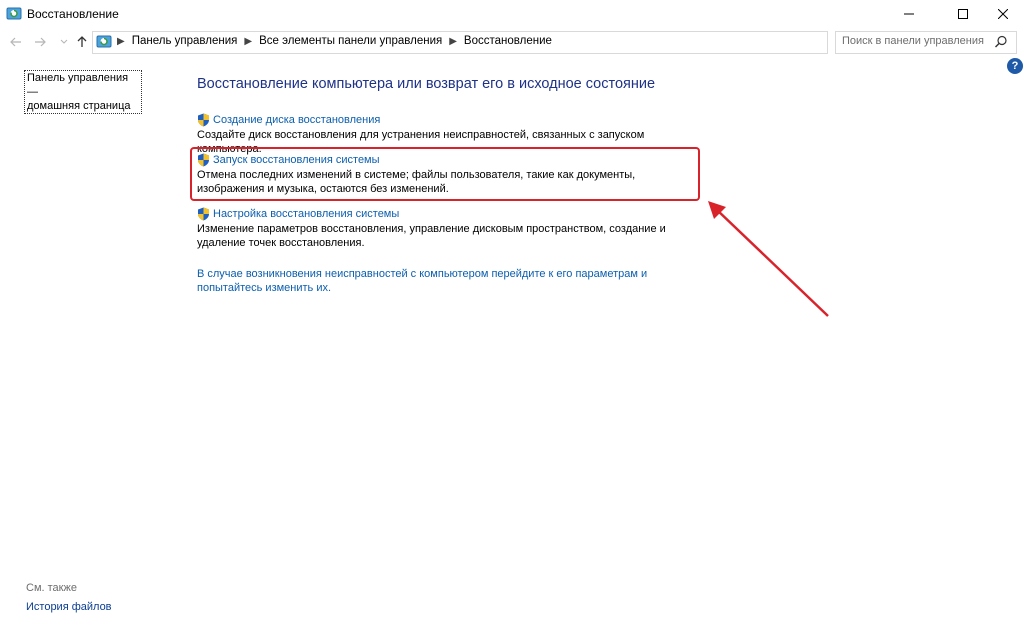 Image resolution: width=1024 pixels, height=632 pixels. I want to click on recent-locations-button, so click(64, 42).